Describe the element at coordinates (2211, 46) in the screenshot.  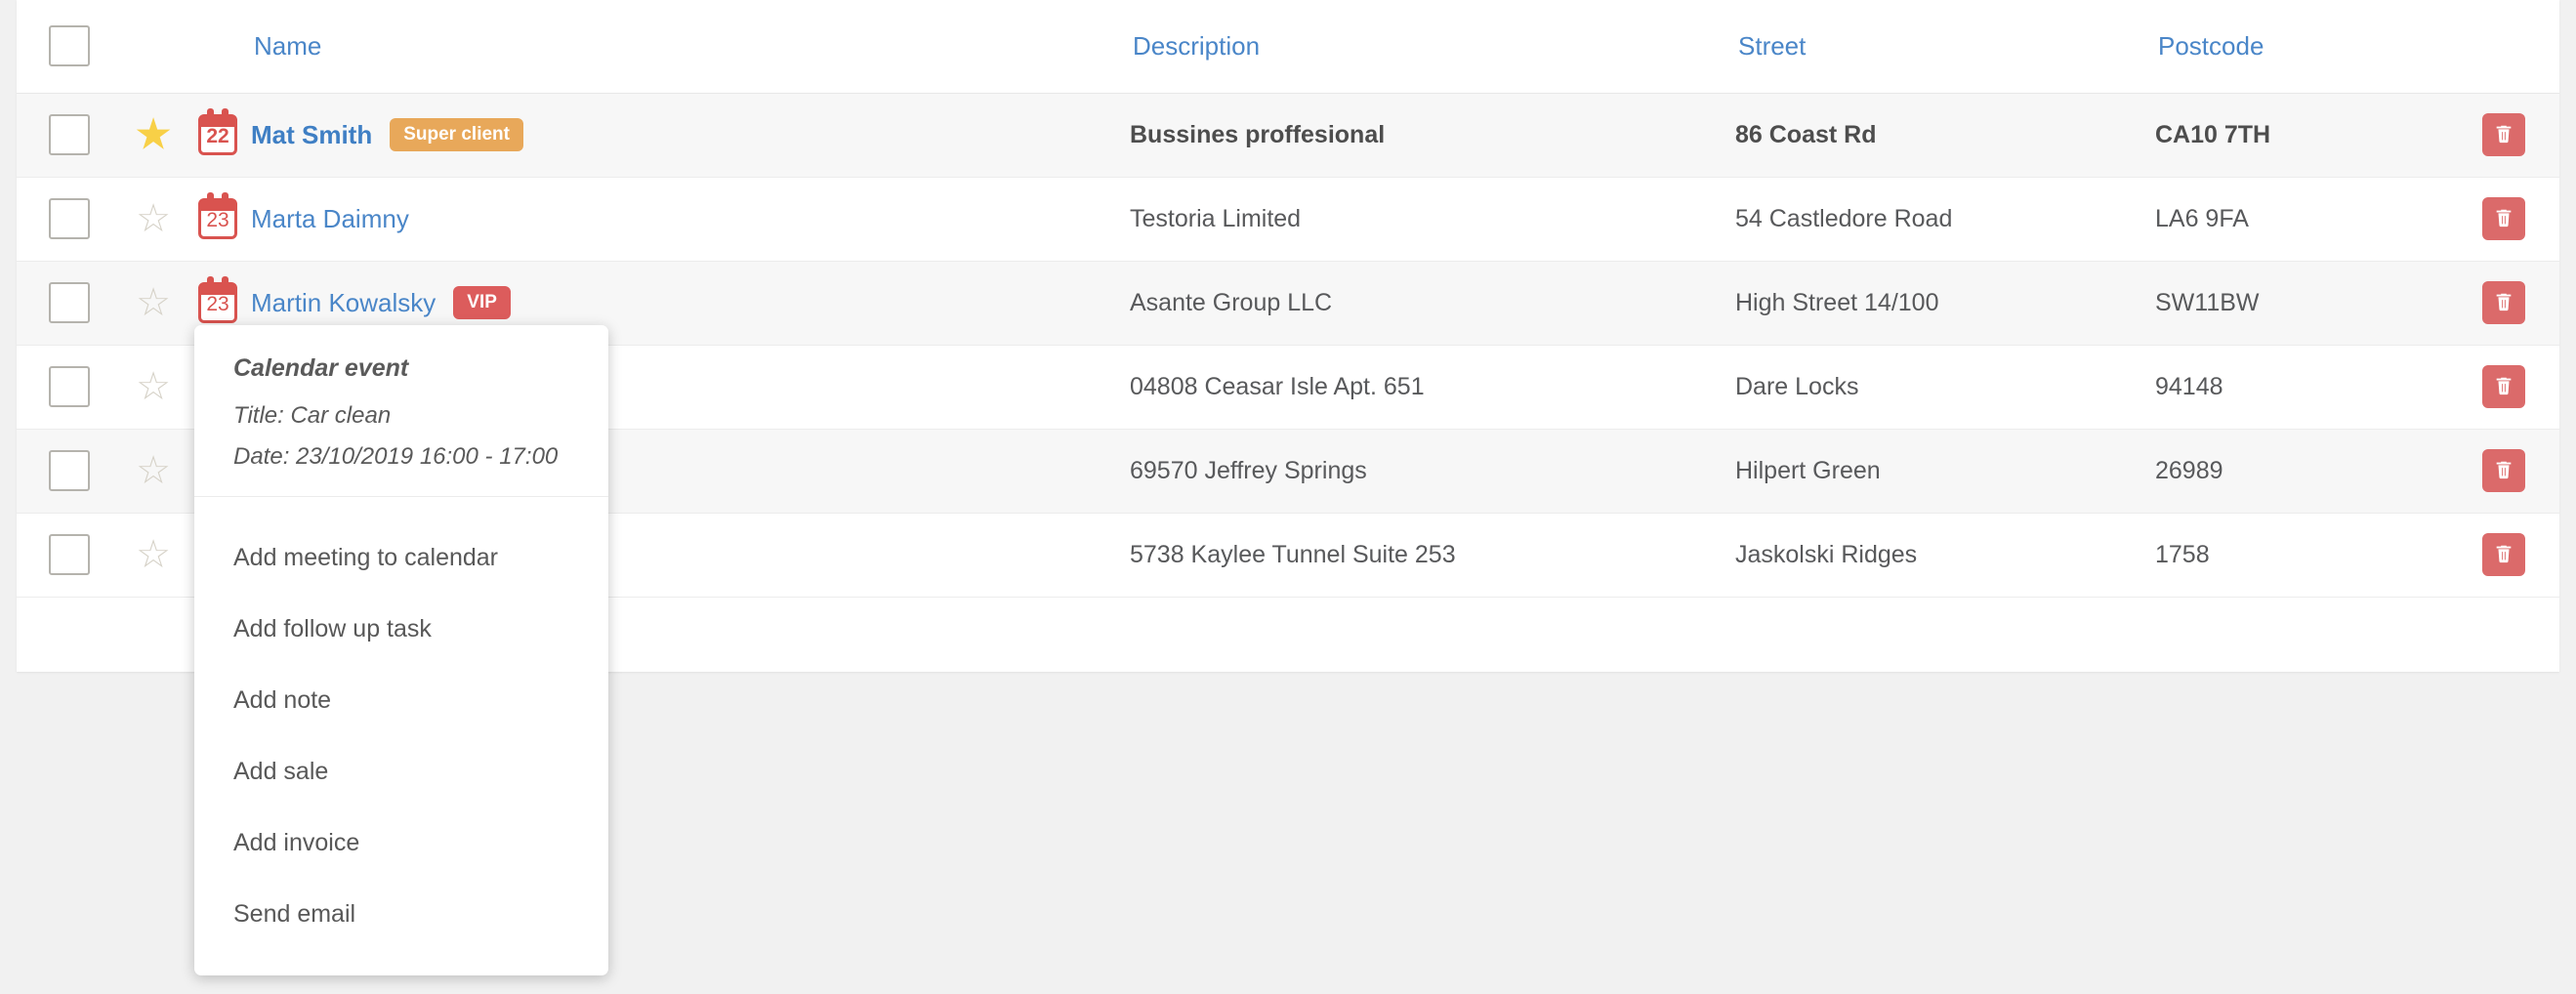
I see `sort-by-postcode-link: Postcode` at that location.